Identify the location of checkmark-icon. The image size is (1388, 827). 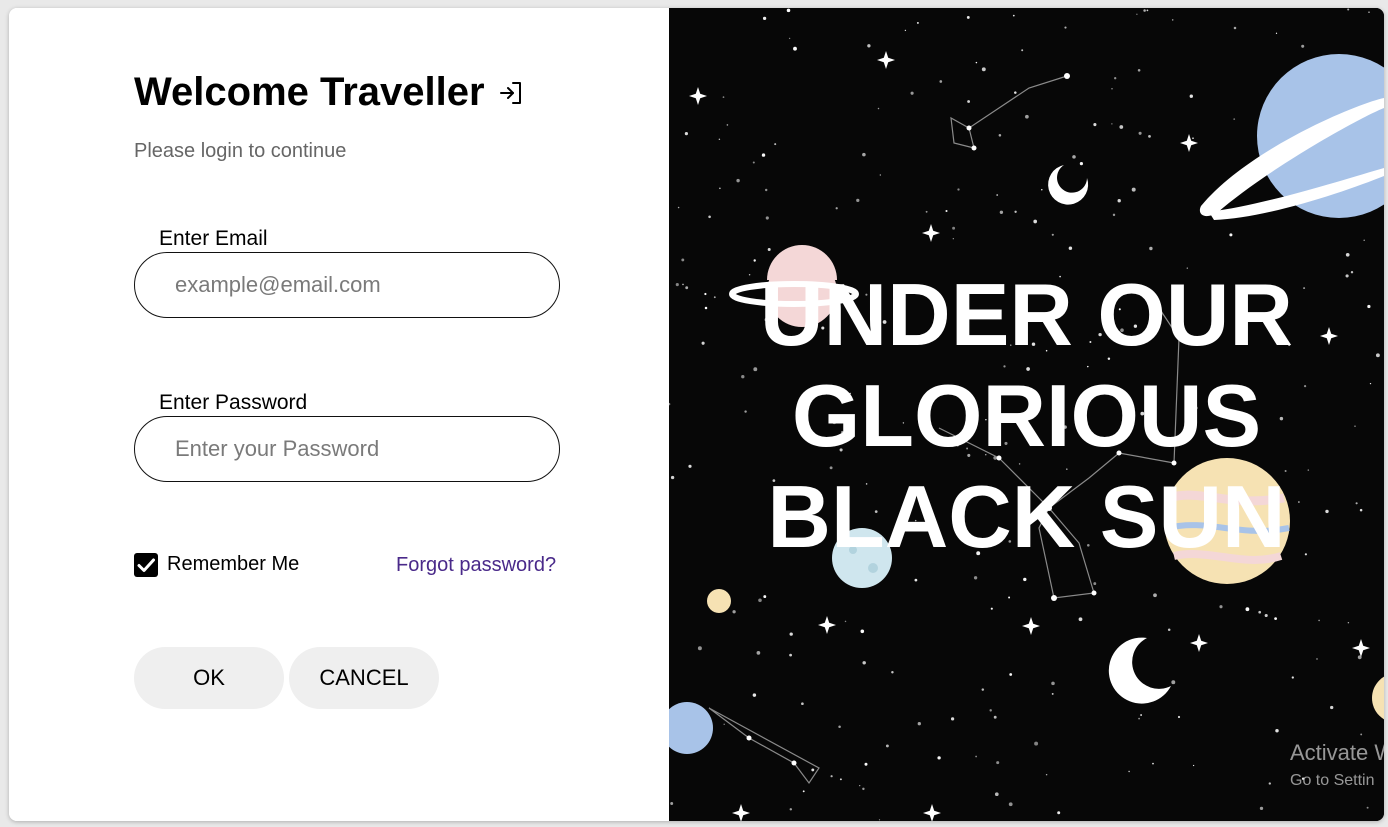
(146, 565).